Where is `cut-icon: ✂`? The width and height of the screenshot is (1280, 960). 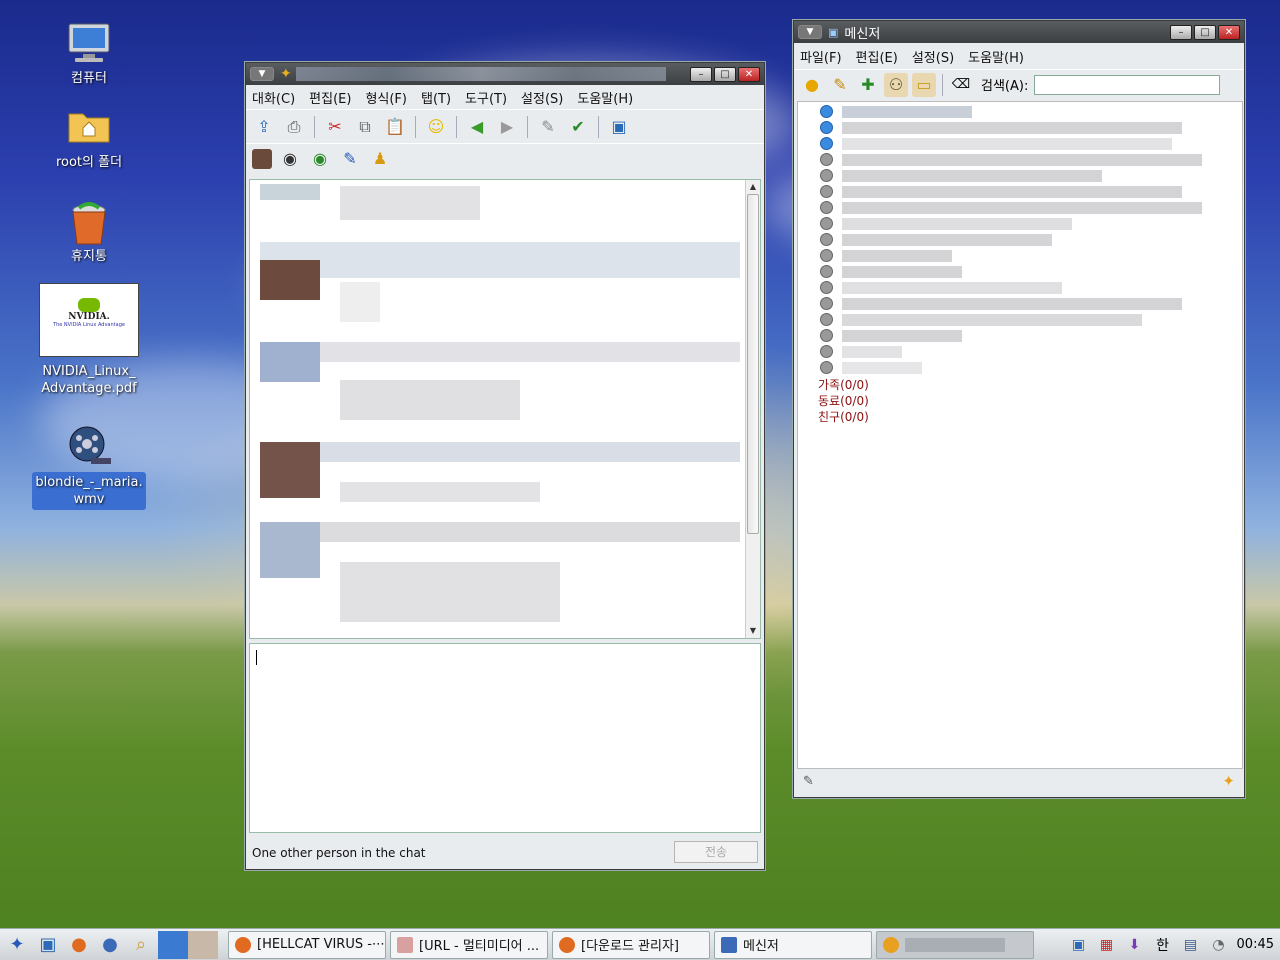 cut-icon: ✂ is located at coordinates (335, 127).